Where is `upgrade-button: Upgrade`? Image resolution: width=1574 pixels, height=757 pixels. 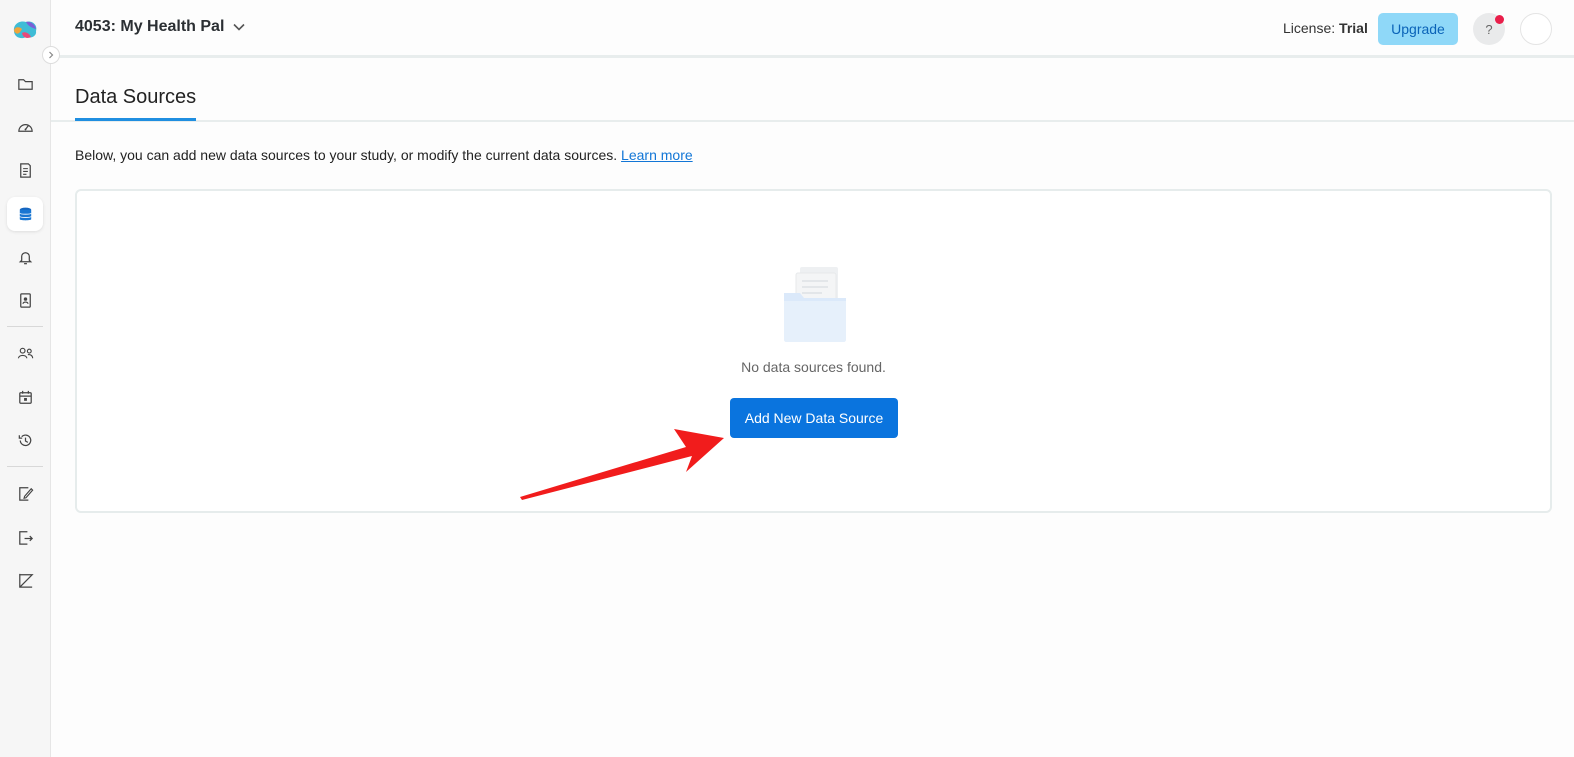 upgrade-button: Upgrade is located at coordinates (1418, 29).